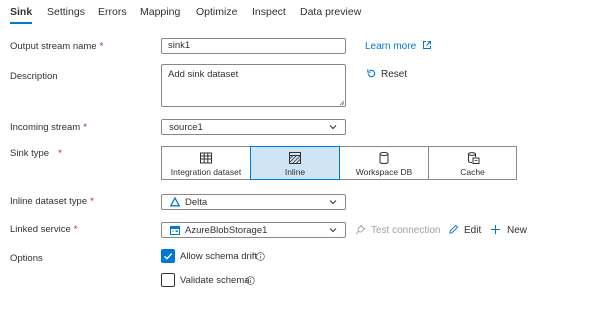 This screenshot has height=312, width=595. I want to click on hatched-table-icon, so click(295, 158).